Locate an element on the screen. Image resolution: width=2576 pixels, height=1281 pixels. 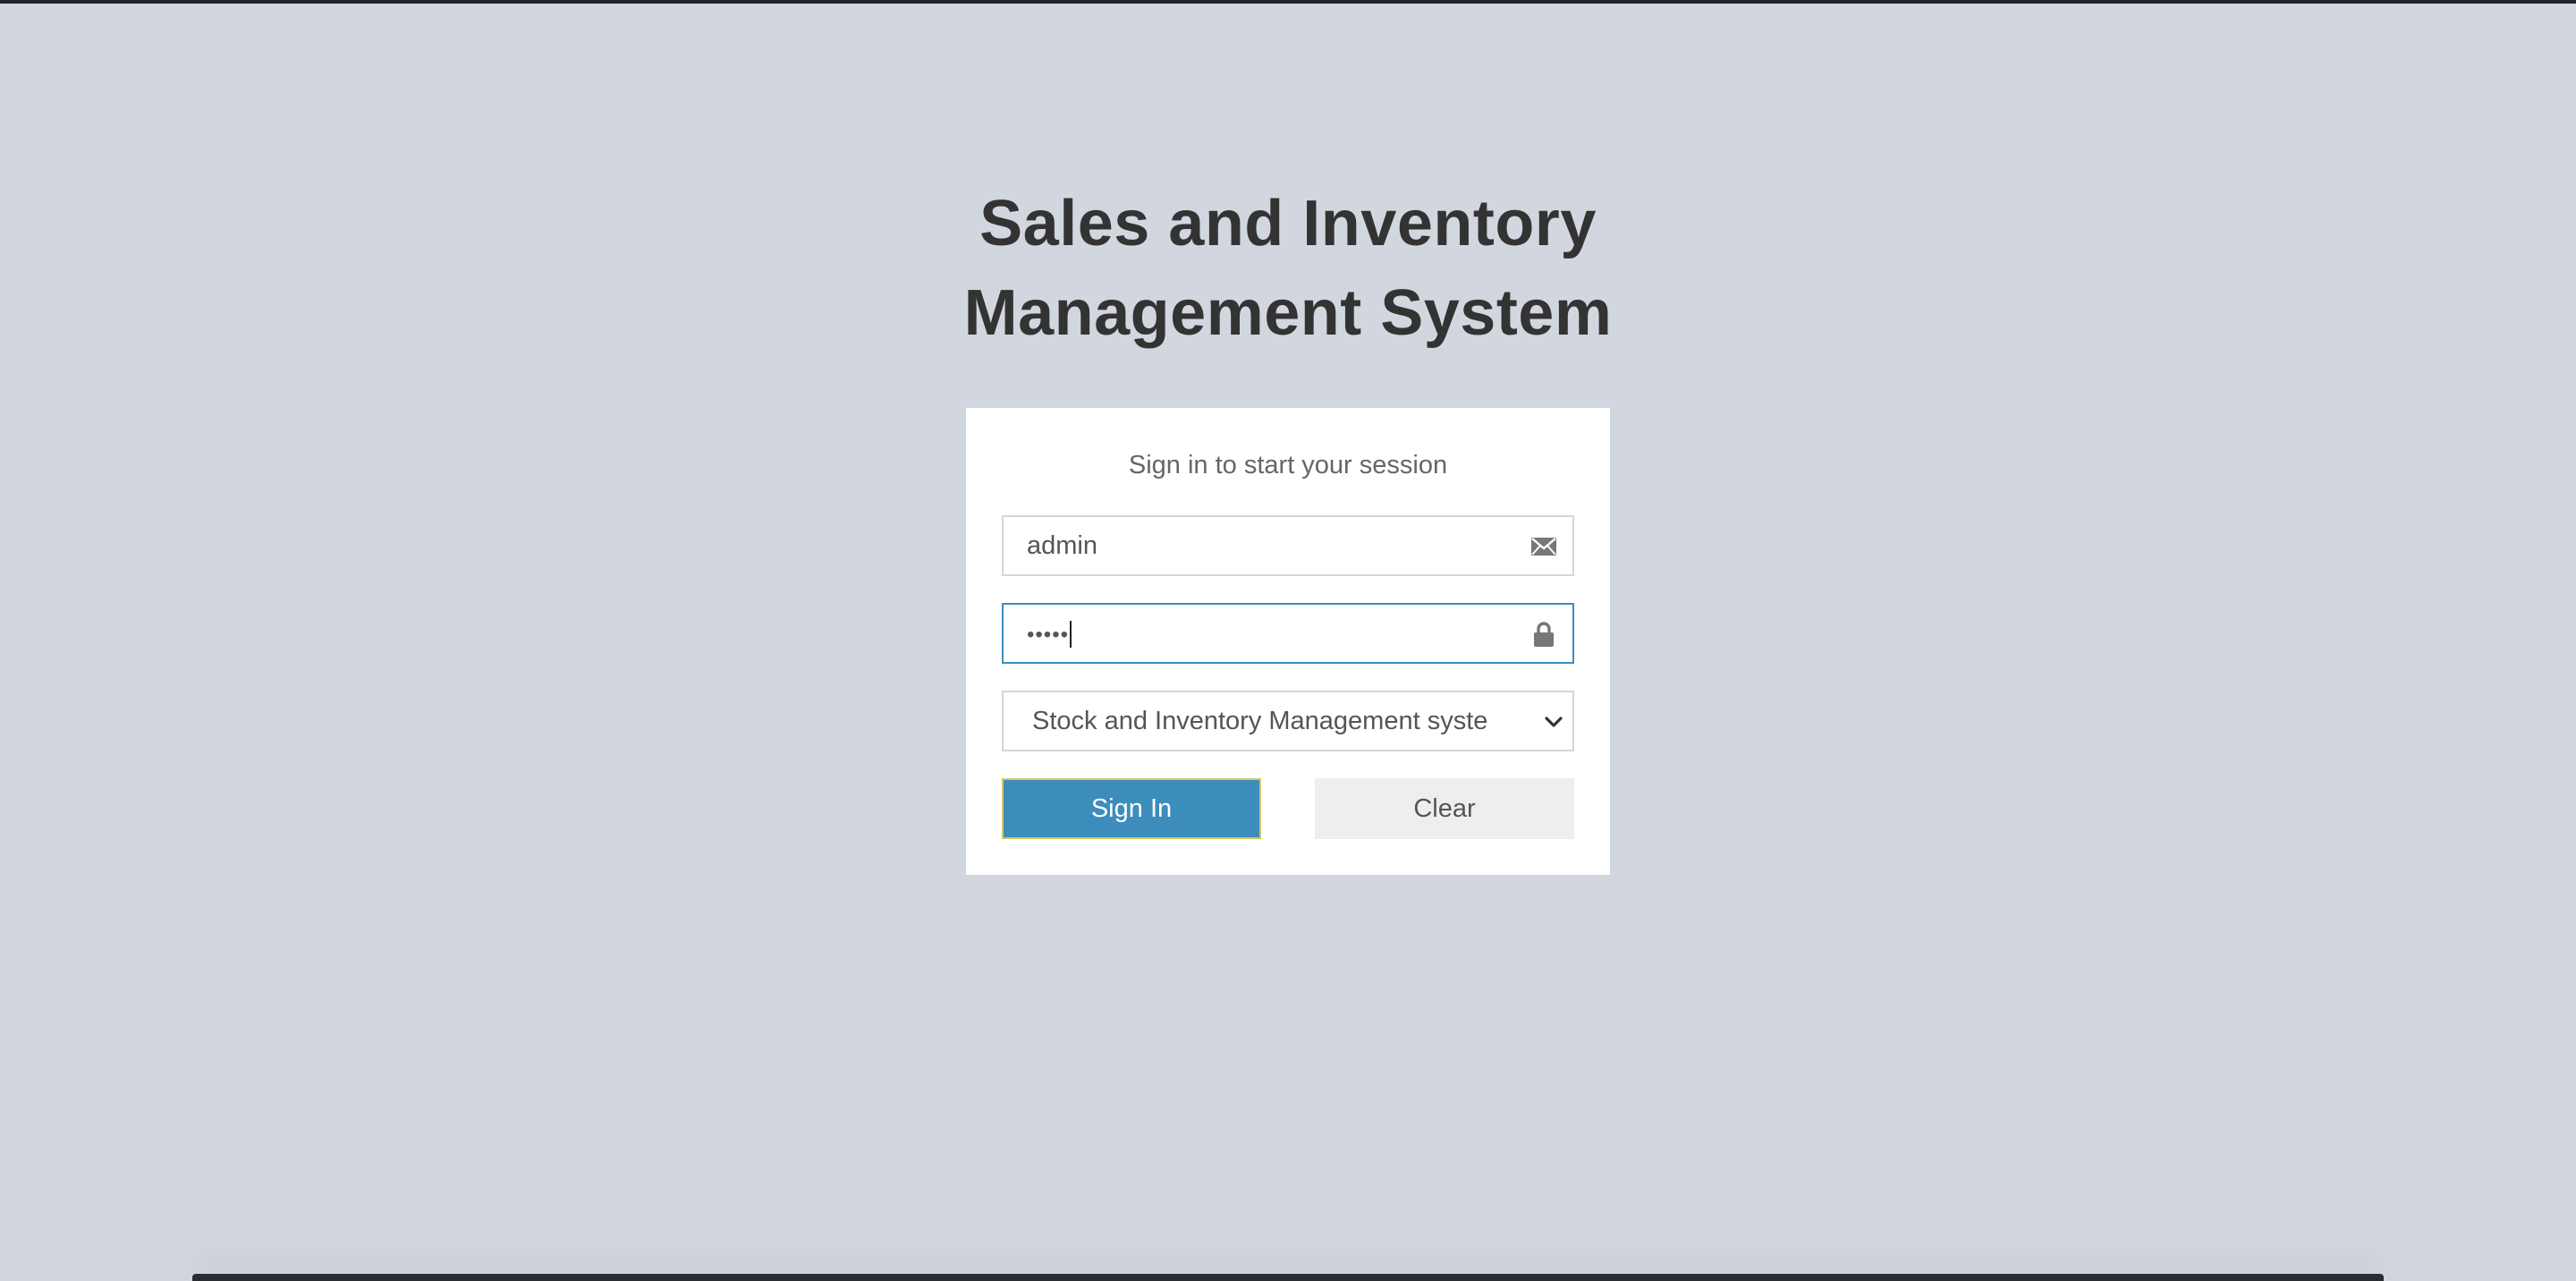
page-title-line2: Management System is located at coordinates (1288, 313).